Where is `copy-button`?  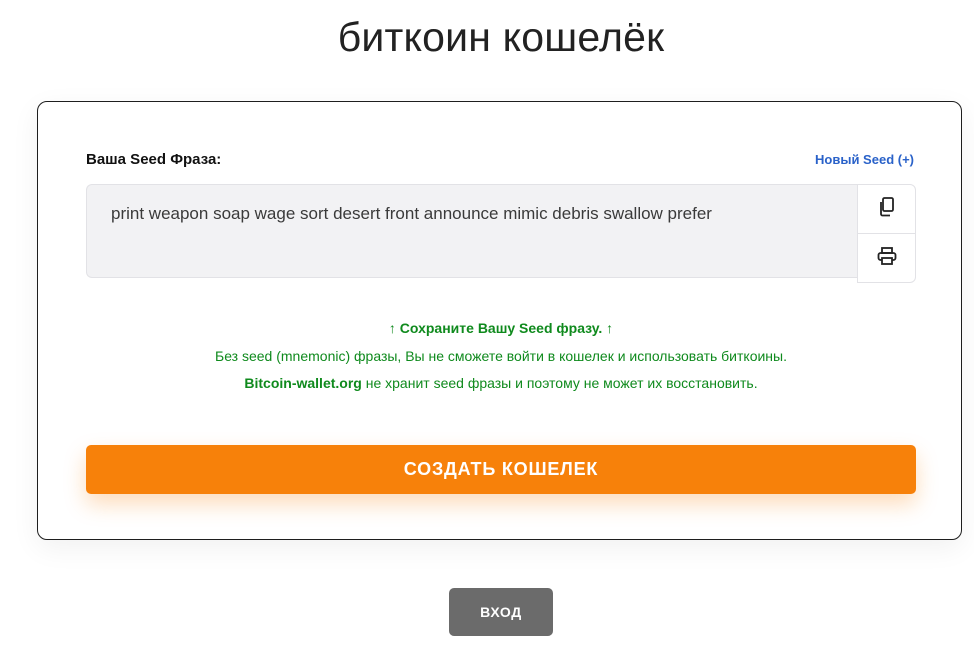
copy-button is located at coordinates (886, 209).